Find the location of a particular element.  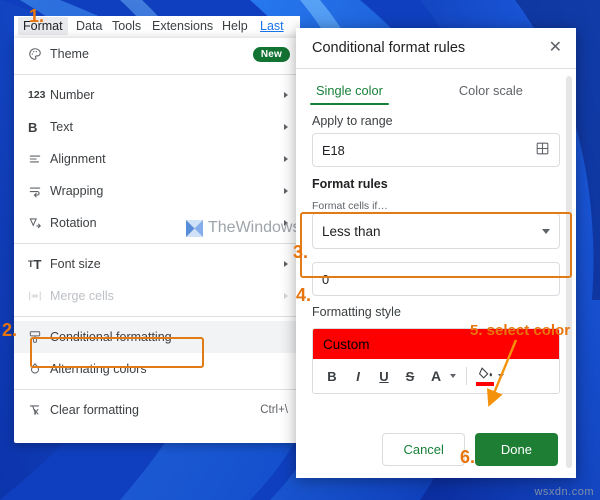

alternating-colors-icon is located at coordinates (39, 369).